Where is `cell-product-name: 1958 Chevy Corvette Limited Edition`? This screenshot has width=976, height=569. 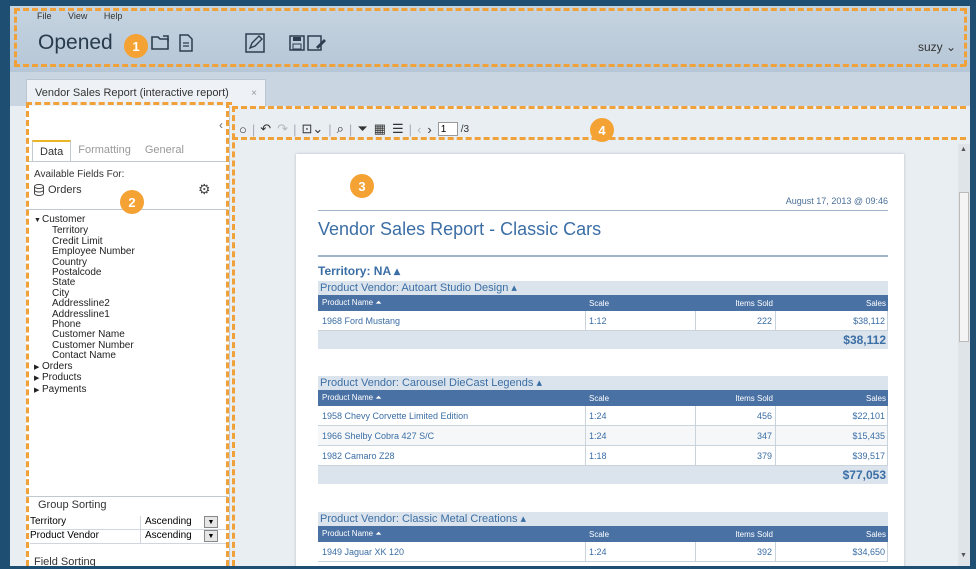 cell-product-name: 1958 Chevy Corvette Limited Edition is located at coordinates (452, 415).